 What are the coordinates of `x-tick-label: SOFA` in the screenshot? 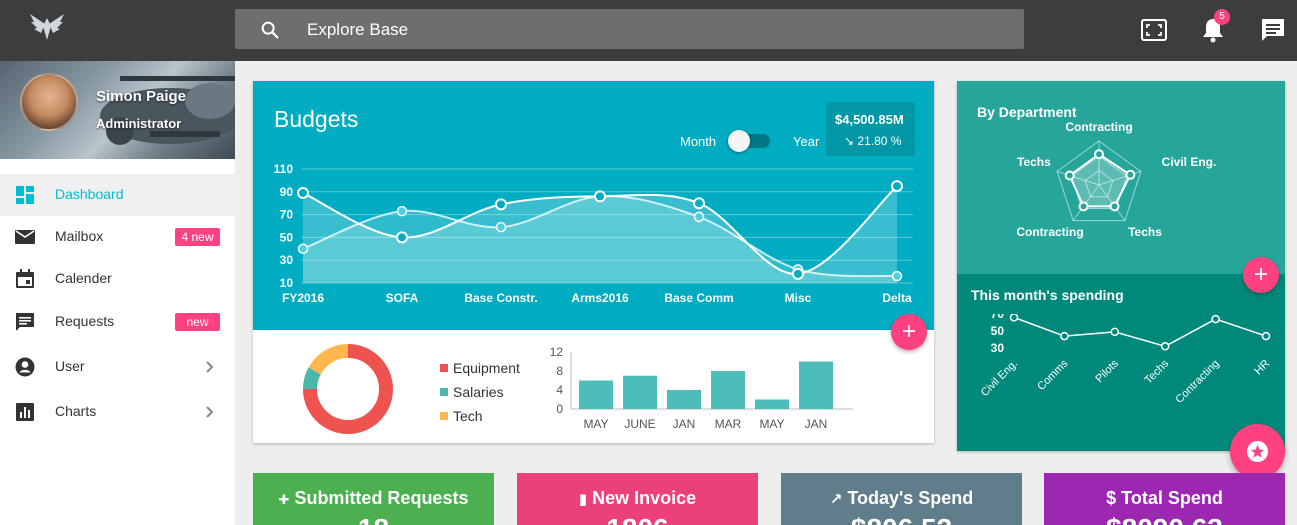 It's located at (402, 298).